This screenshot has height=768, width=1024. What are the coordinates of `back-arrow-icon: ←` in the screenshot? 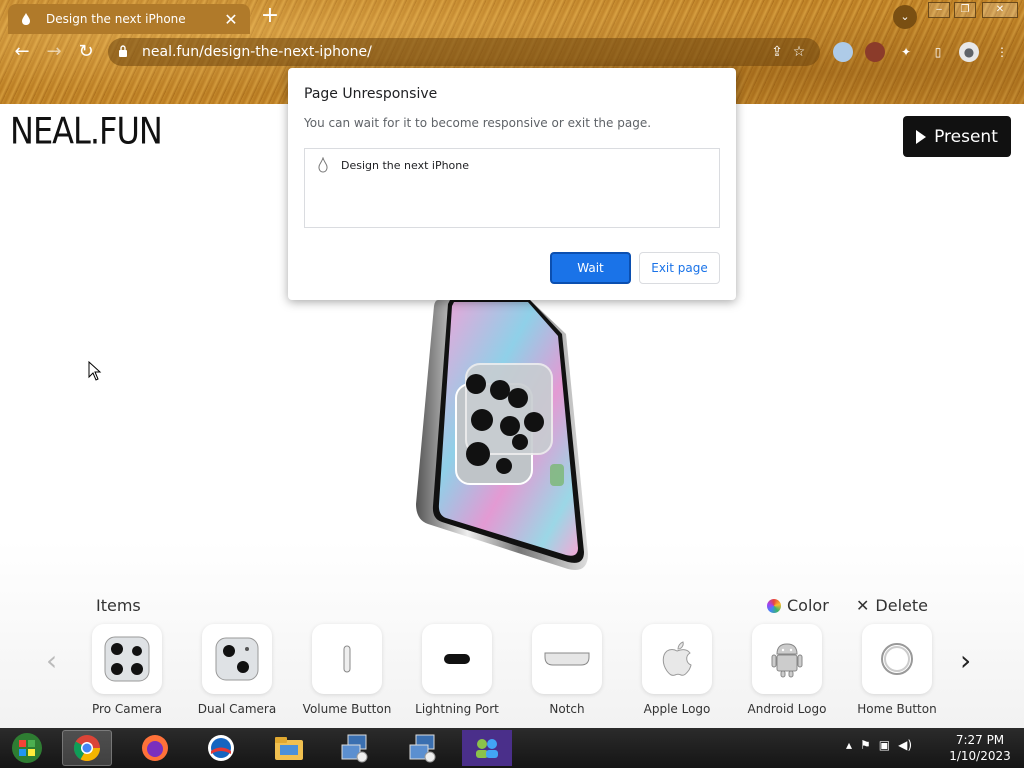 It's located at (22, 52).